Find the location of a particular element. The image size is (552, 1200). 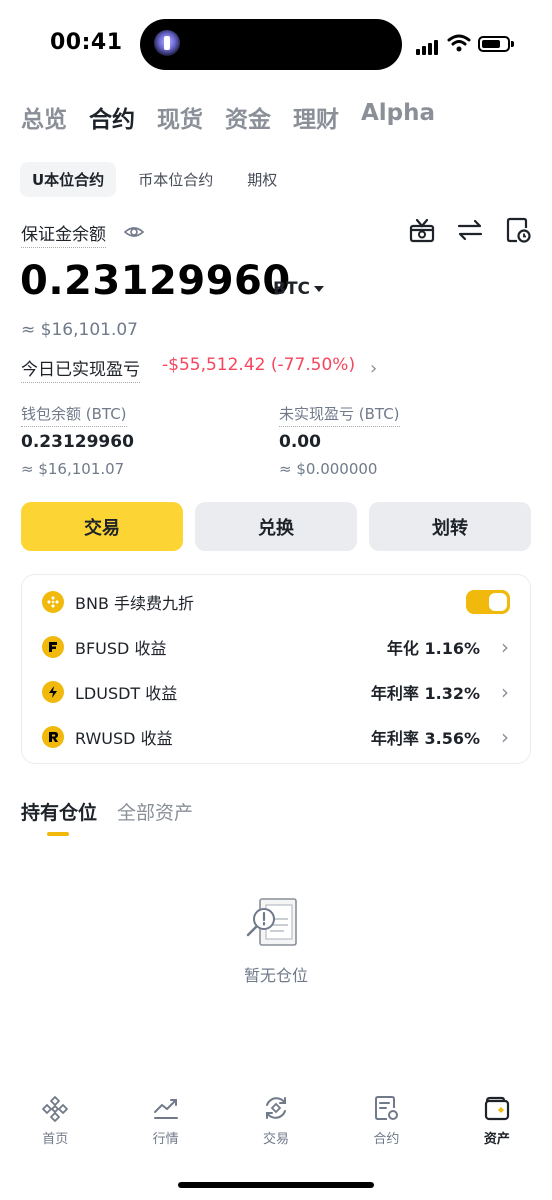

tab-options: 期权 is located at coordinates (262, 179).